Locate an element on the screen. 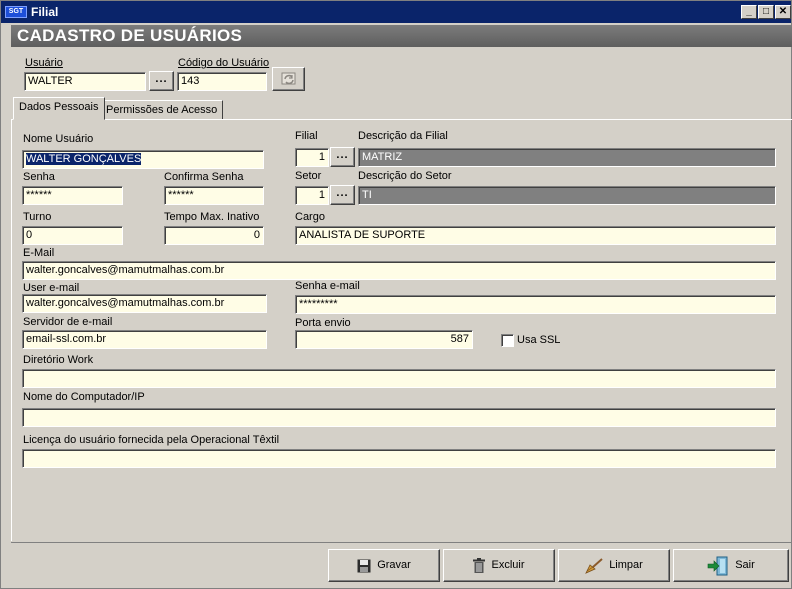  nome-usuario-value: WALTER GONÇALVES is located at coordinates (84, 159).